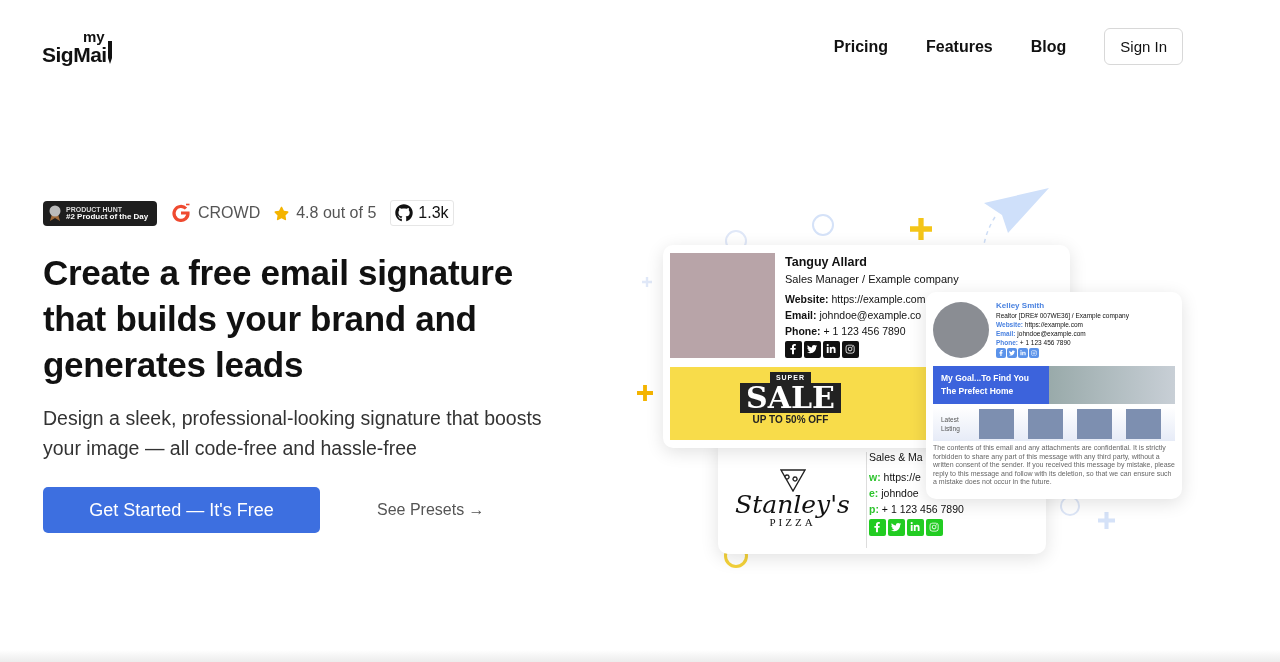 This screenshot has height=662, width=1280. Describe the element at coordinates (792, 480) in the screenshot. I see `pizza-slice-icon` at that location.